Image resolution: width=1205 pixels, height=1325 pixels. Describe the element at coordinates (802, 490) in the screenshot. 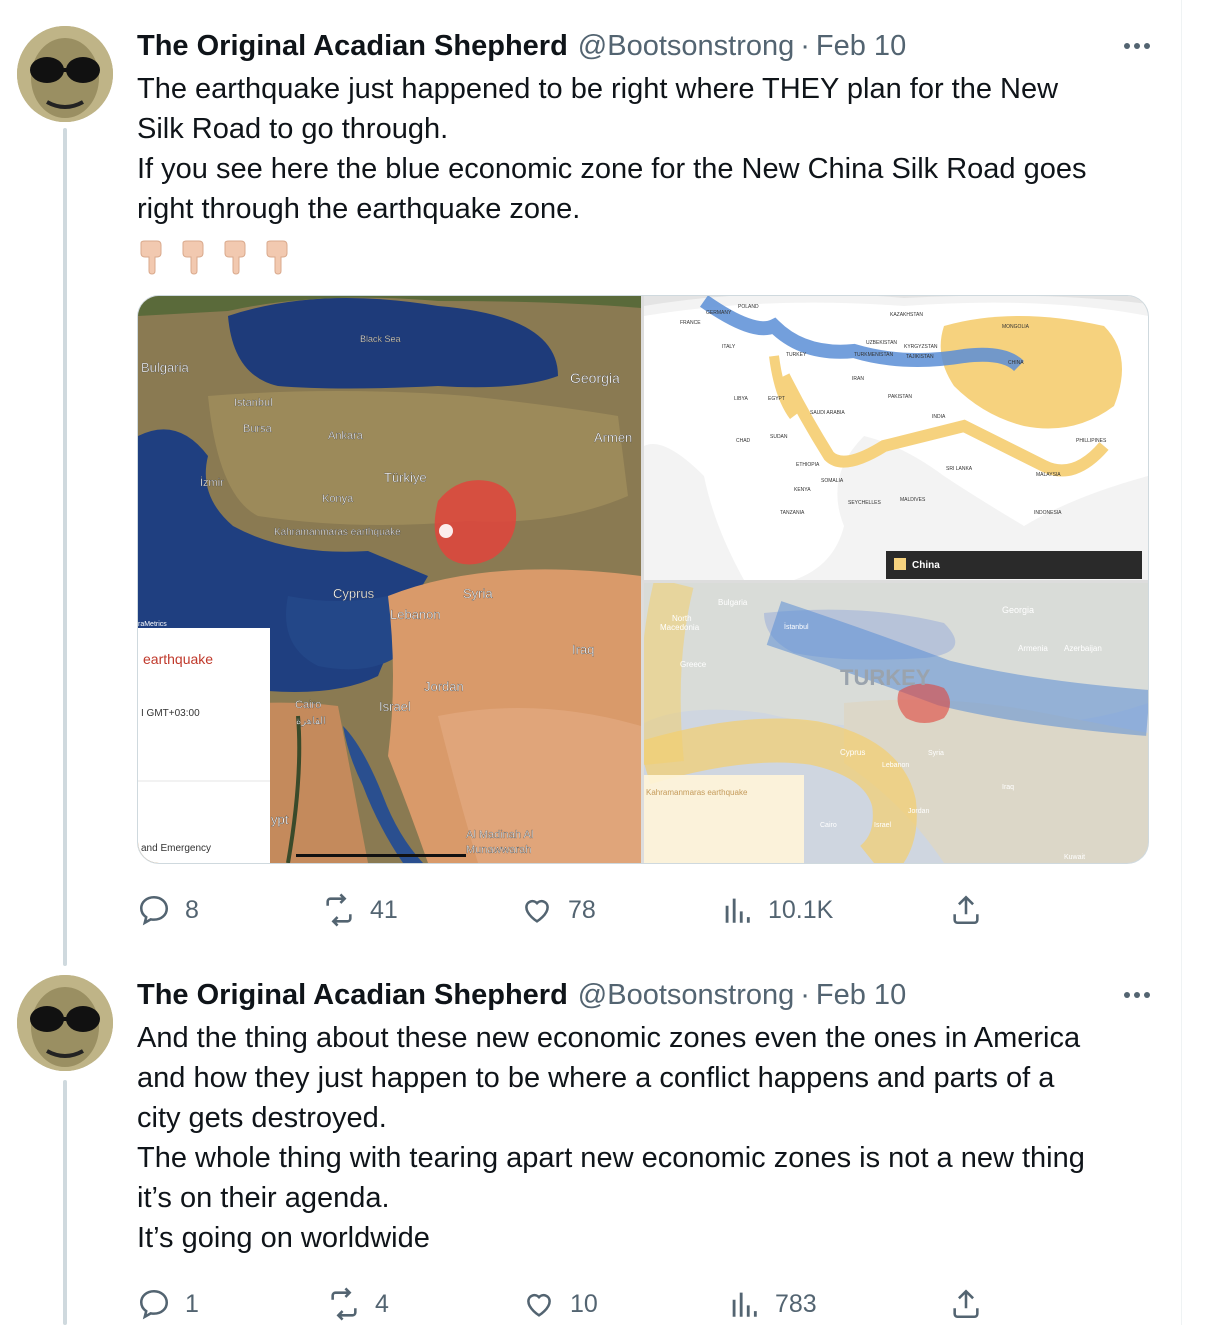

I see `map-label: KENYA` at that location.